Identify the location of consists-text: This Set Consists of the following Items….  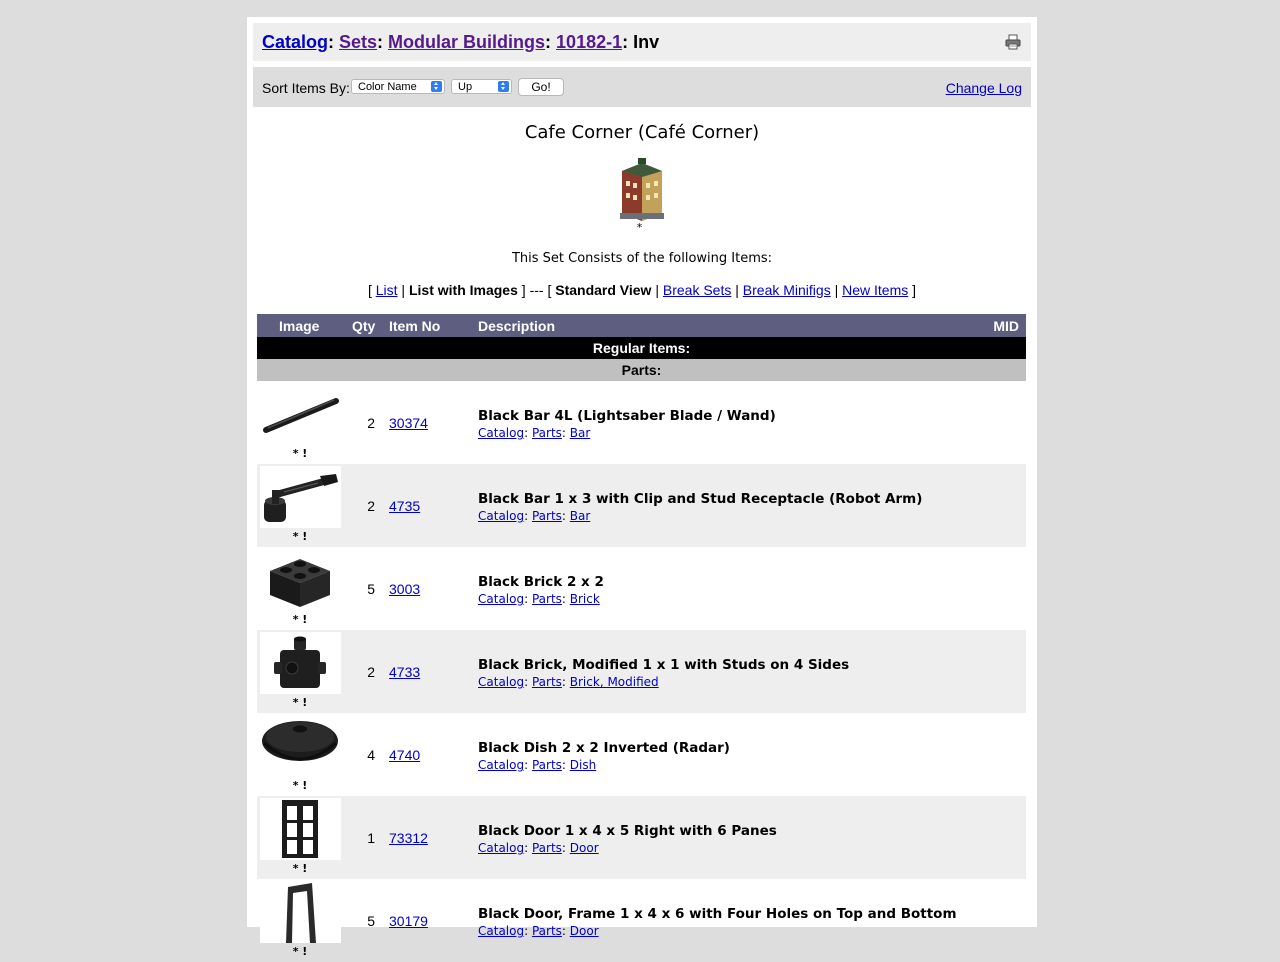
(642, 258).